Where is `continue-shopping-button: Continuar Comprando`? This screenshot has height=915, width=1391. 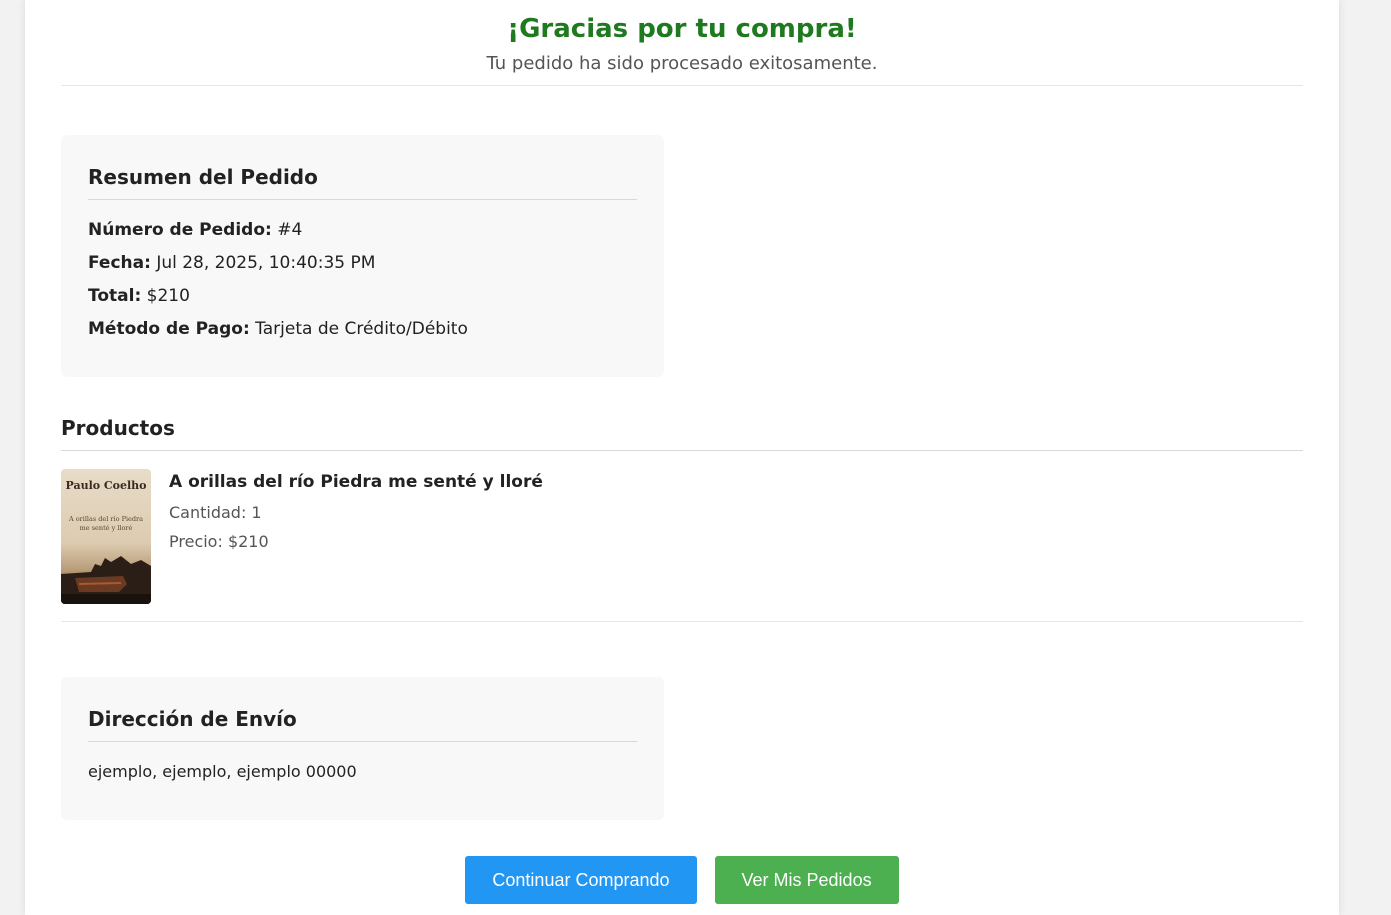 continue-shopping-button: Continuar Comprando is located at coordinates (581, 880).